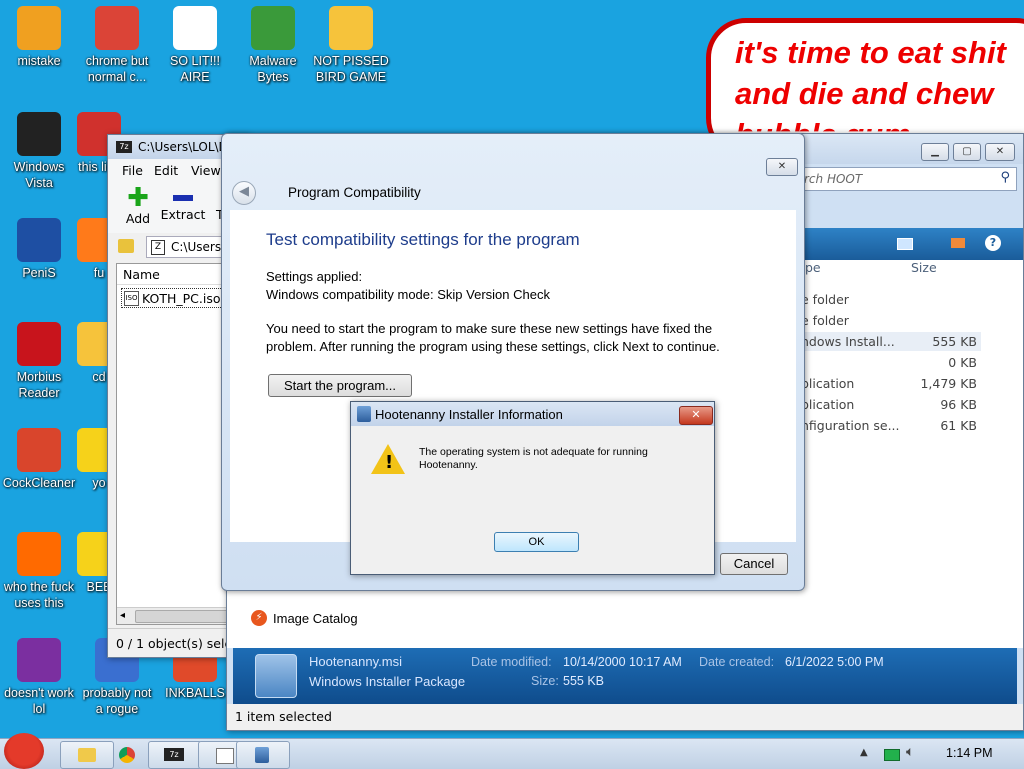  Describe the element at coordinates (195, 45) in the screenshot. I see `desktop-icon: SO LIT!!! AIRE` at that location.